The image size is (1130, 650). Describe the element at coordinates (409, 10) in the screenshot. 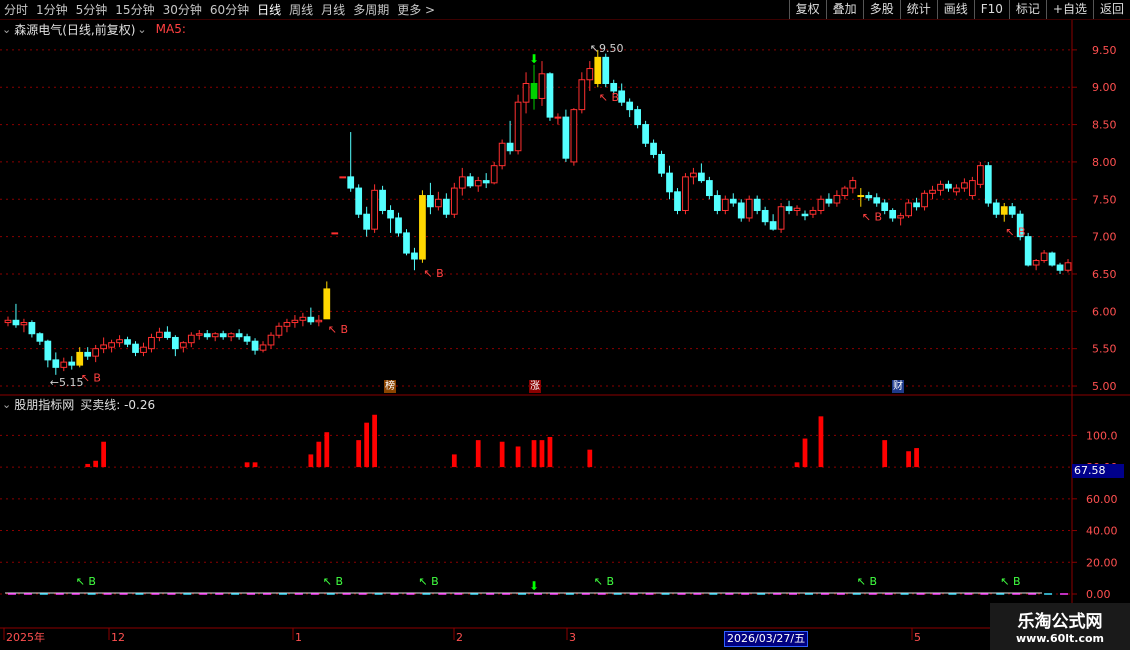

I see `more-label: 更多` at that location.